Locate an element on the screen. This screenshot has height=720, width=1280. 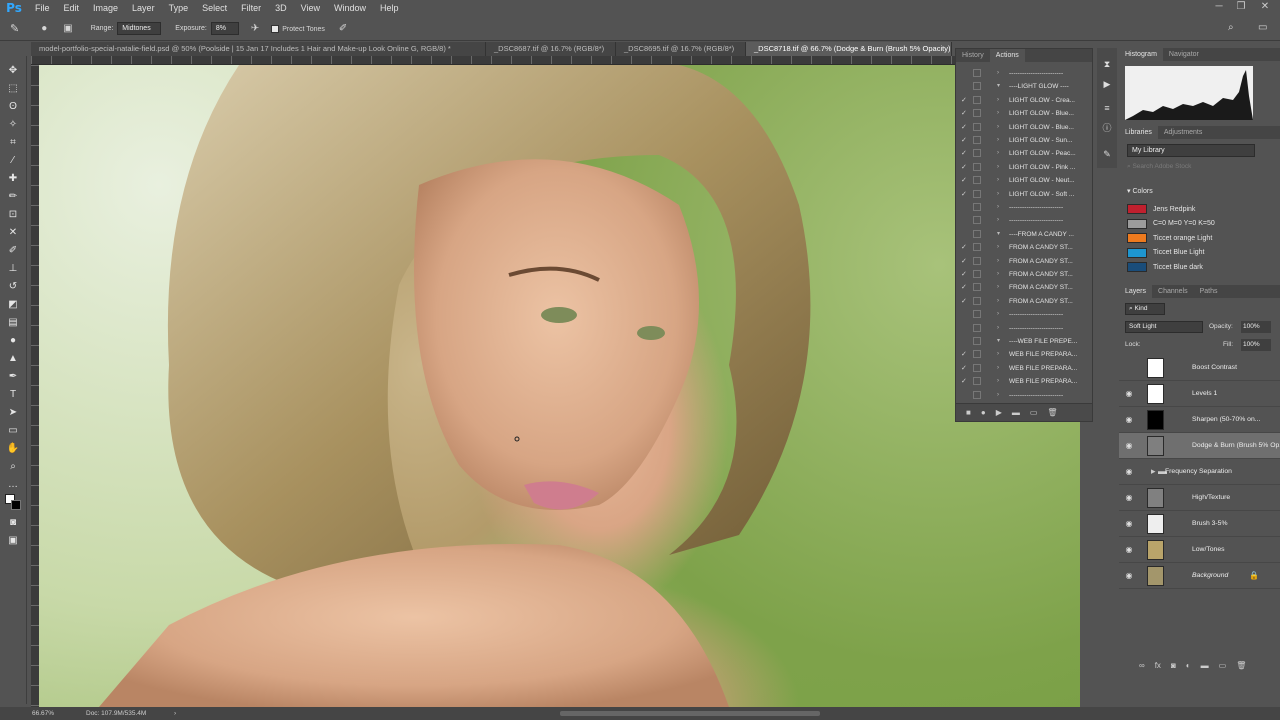
tab-adjustments: Adjustments is located at coordinates (1183, 132).